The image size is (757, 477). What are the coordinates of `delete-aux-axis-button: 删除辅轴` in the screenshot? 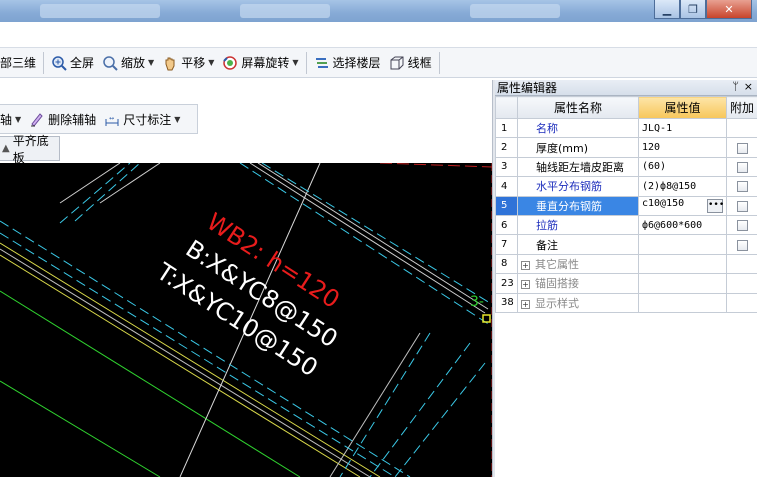 It's located at (62, 119).